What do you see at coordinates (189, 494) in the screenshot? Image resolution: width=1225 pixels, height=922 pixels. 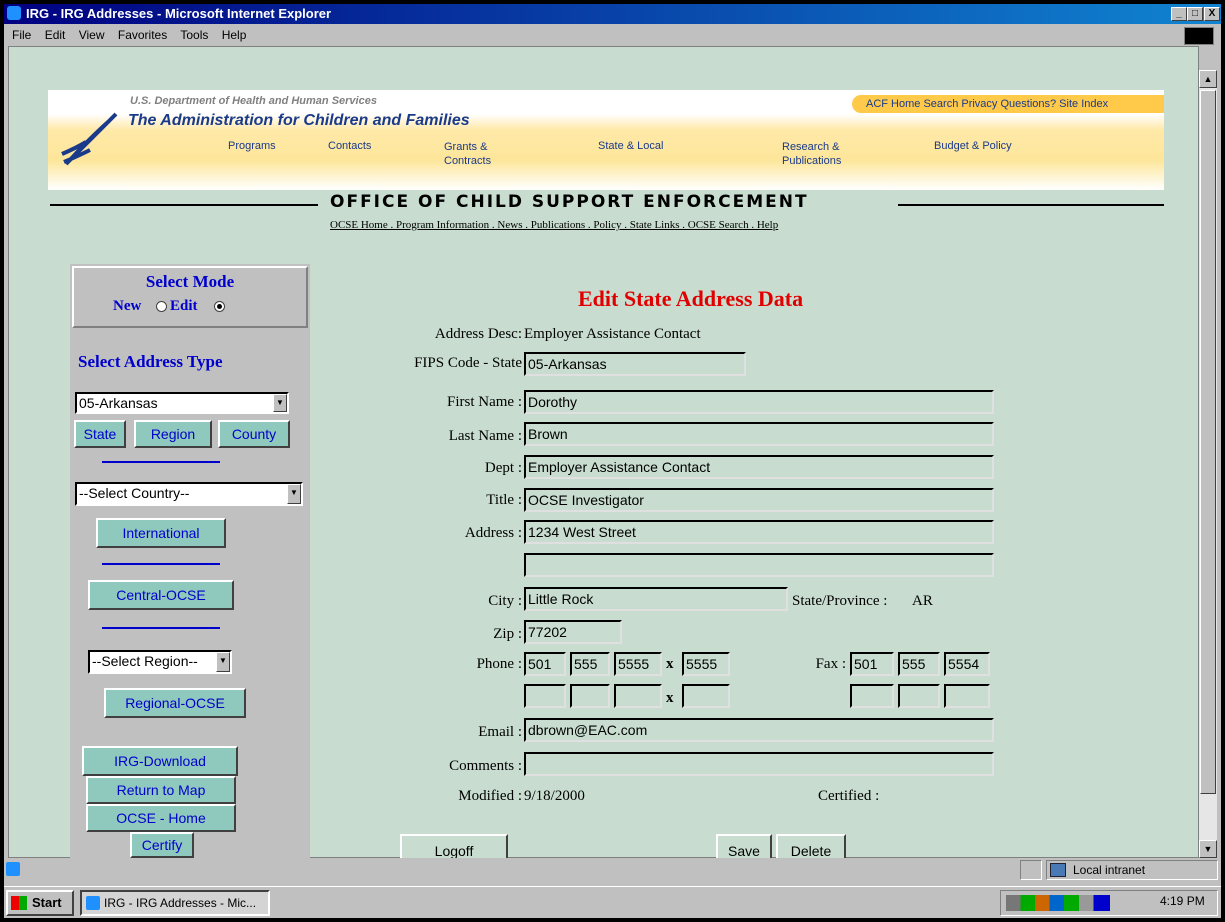 I see `country-select: --Select Country-- ▼` at bounding box center [189, 494].